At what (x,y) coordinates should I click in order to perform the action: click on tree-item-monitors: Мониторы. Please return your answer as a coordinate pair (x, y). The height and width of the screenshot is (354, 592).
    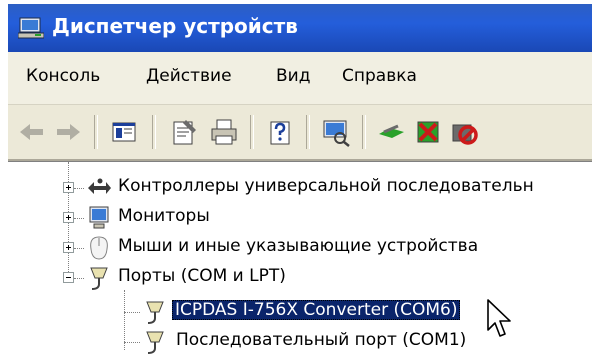
    Looking at the image, I should click on (300, 219).